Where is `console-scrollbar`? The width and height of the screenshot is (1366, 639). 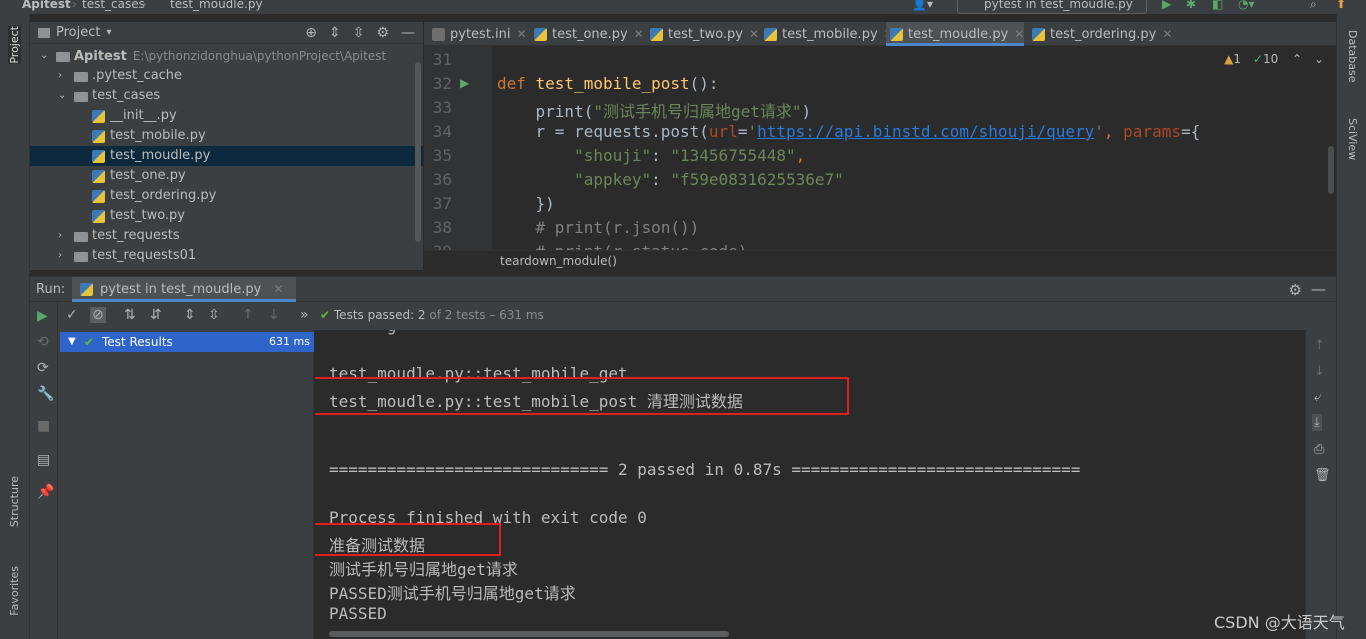 console-scrollbar is located at coordinates (529, 634).